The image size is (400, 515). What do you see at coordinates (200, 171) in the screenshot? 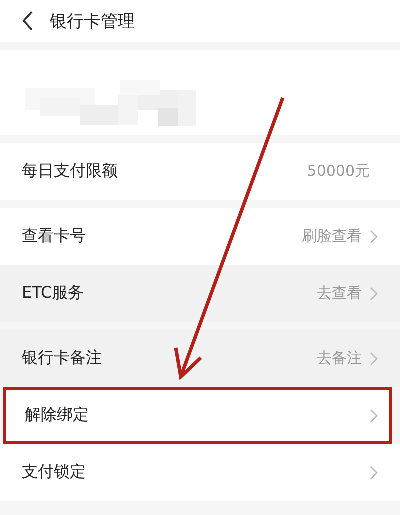
I see `settings-row: 每日支付限额 50000元` at bounding box center [200, 171].